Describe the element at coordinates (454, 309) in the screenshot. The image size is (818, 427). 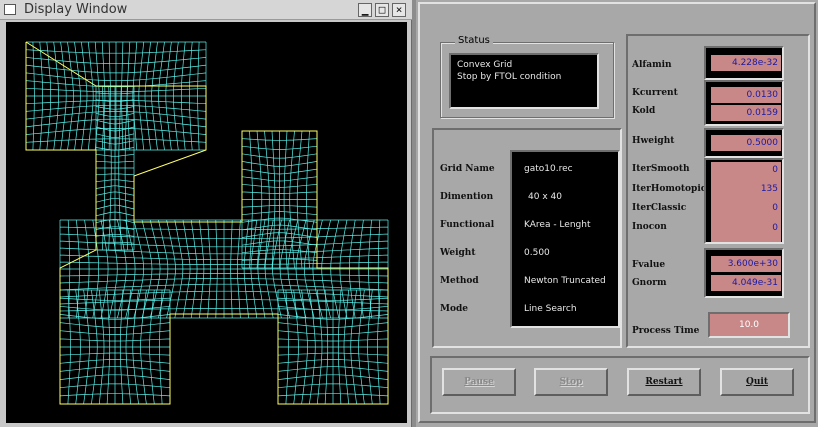
I see `label-mode: Mode` at that location.